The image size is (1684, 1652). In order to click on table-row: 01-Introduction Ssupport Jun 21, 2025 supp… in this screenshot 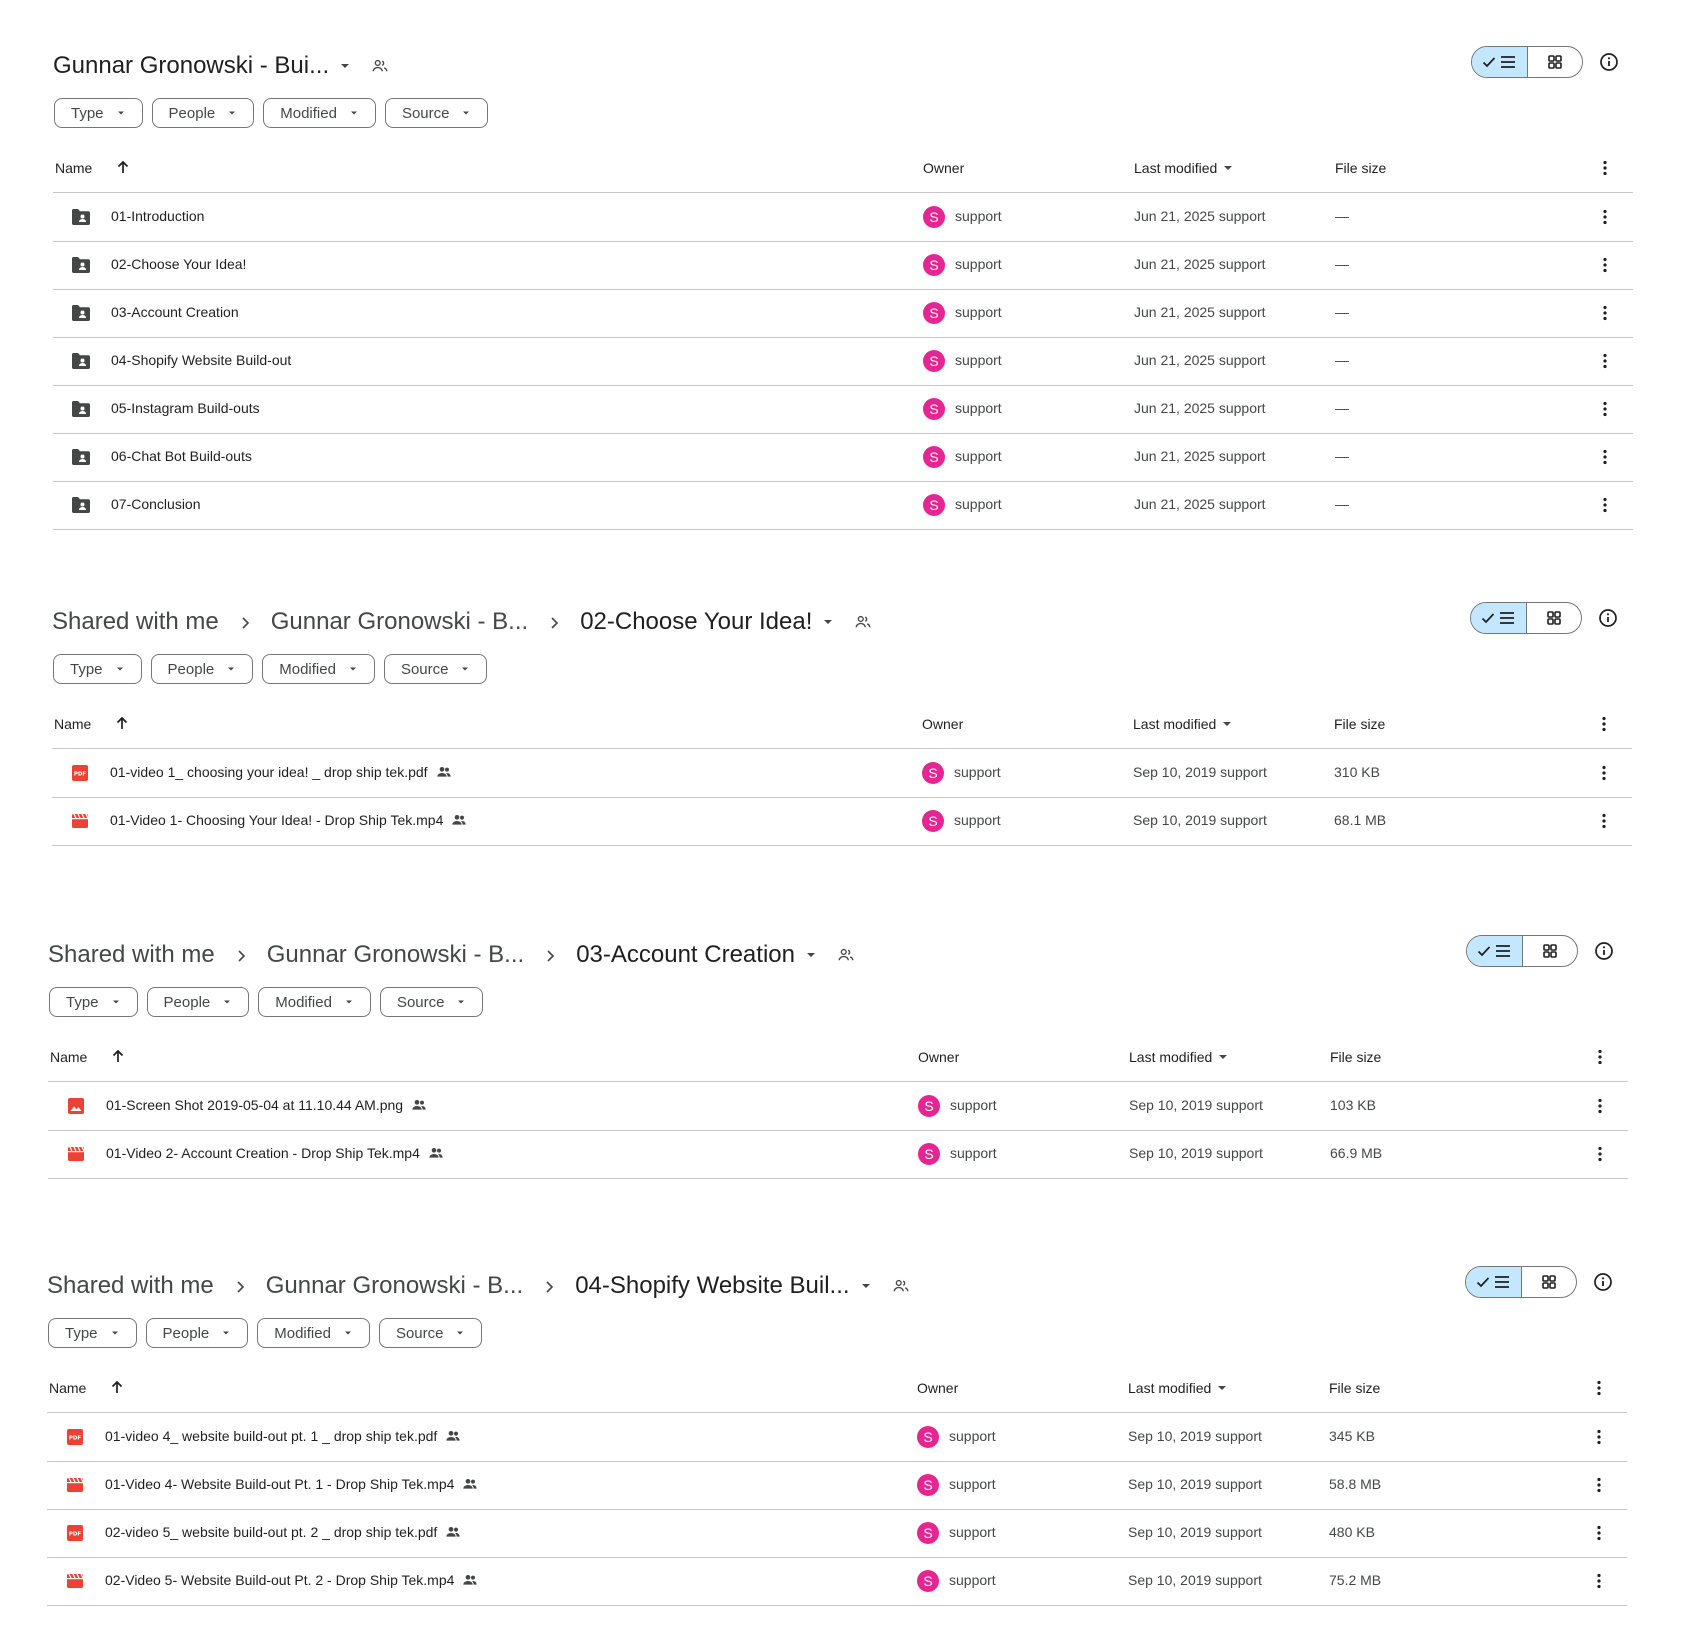, I will do `click(843, 217)`.